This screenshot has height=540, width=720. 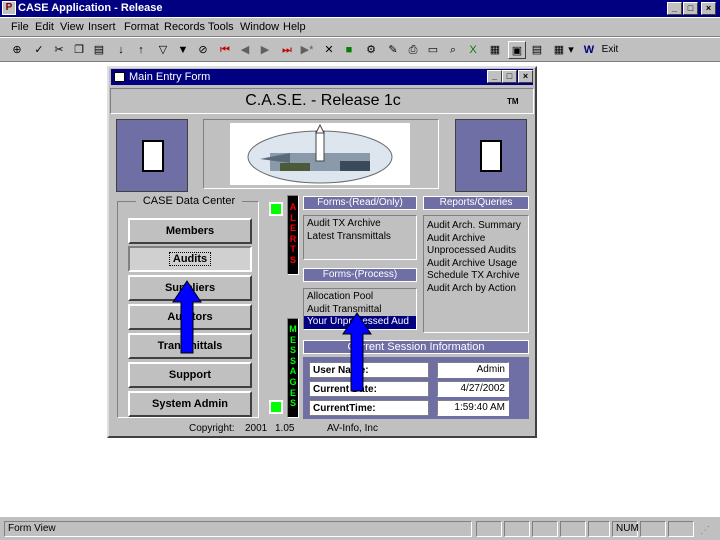 I want to click on form-close-icon: ×, so click(x=525, y=76).